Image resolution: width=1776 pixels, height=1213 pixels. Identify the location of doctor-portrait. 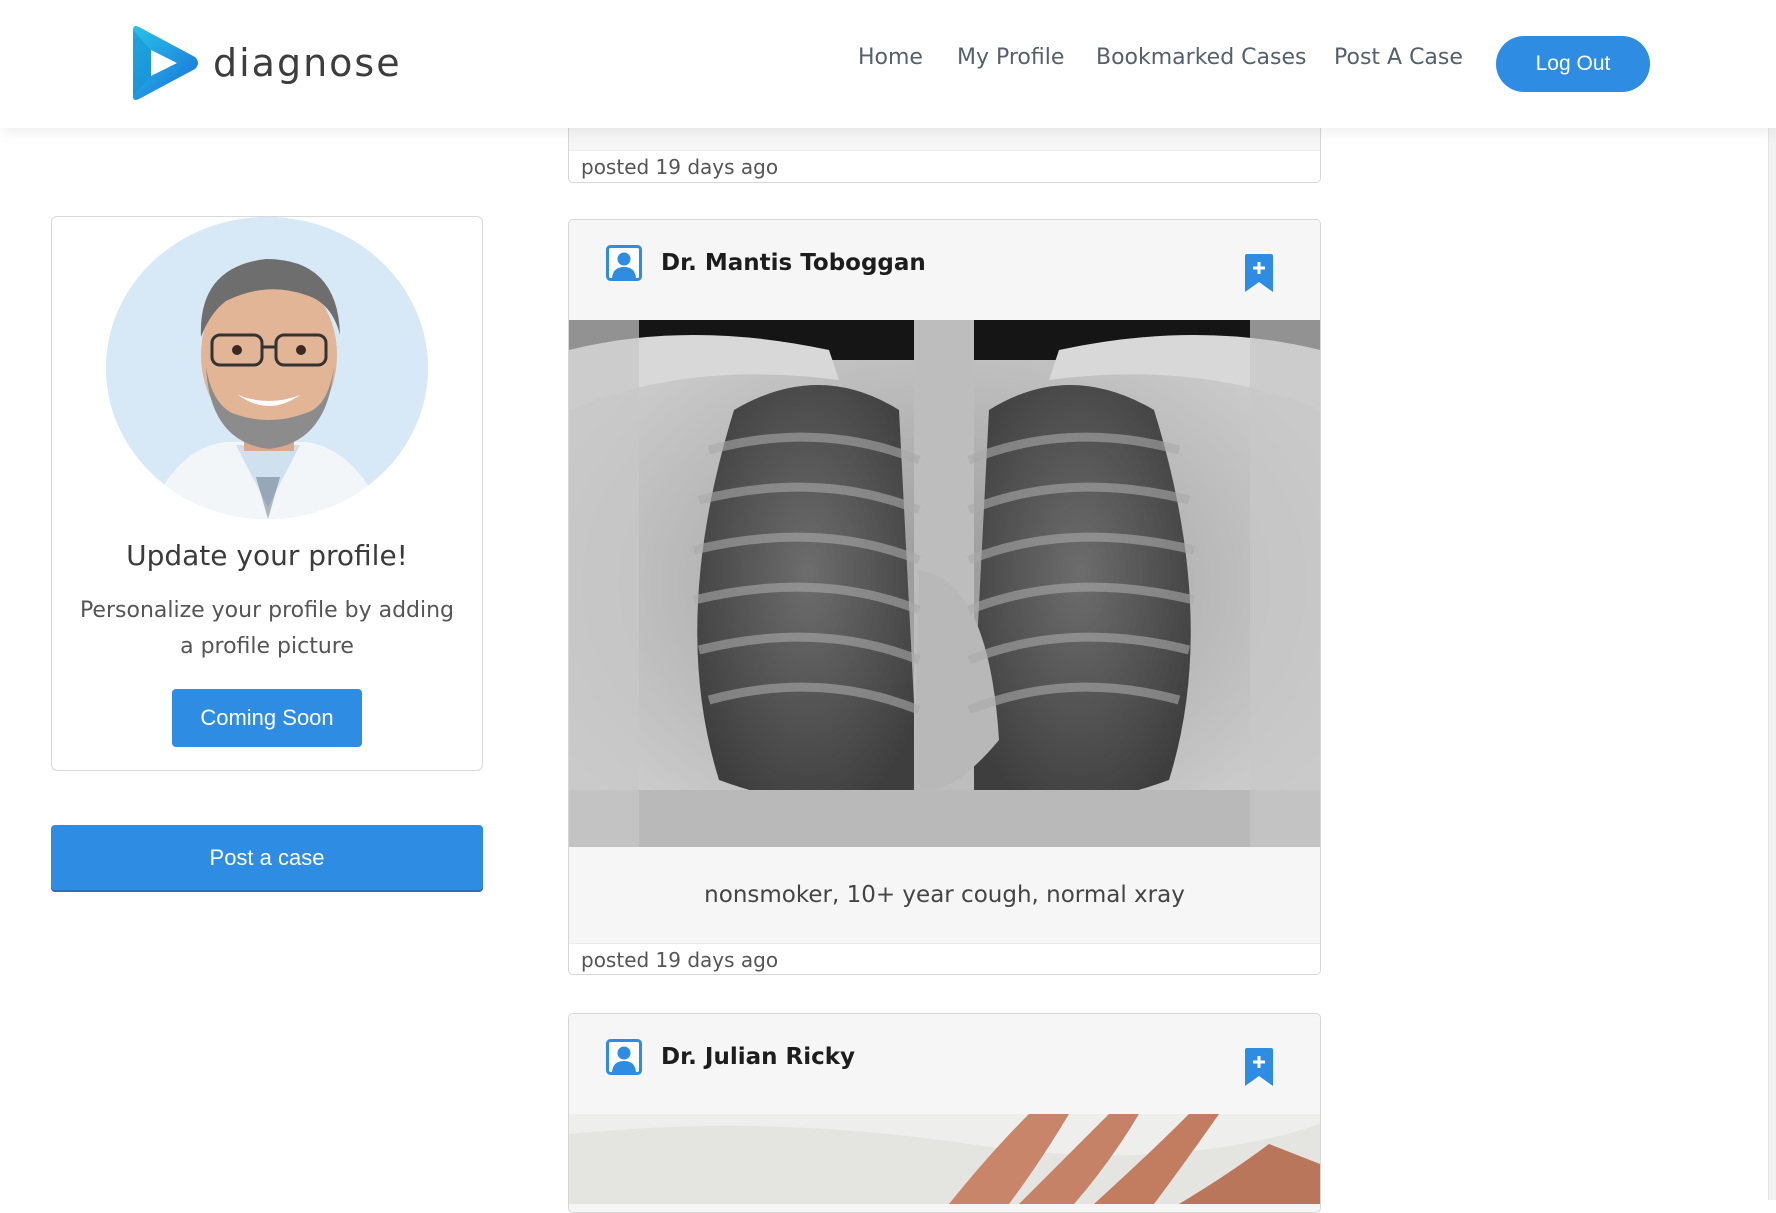
(267, 368).